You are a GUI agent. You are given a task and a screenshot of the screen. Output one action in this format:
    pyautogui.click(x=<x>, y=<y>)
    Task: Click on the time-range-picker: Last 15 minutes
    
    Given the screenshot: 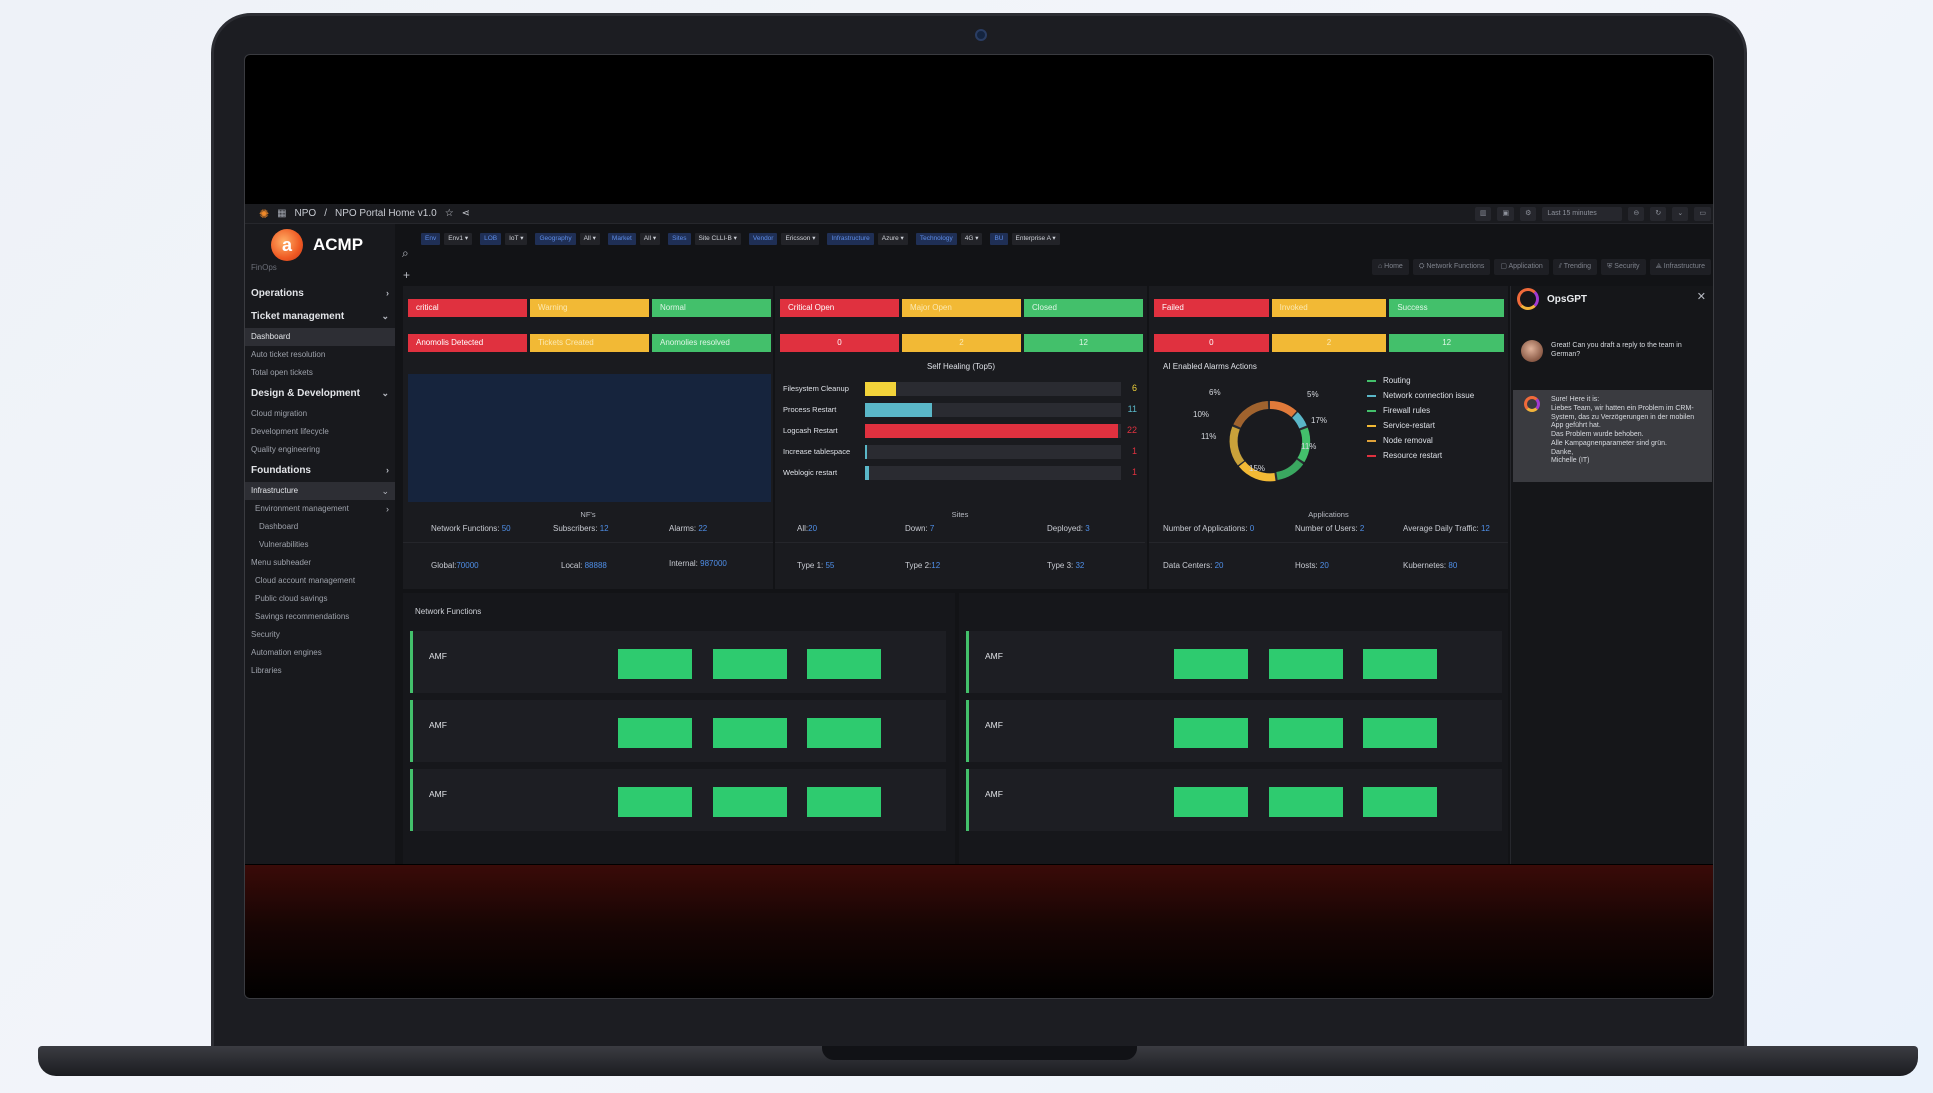 What is the action you would take?
    pyautogui.click(x=1582, y=214)
    